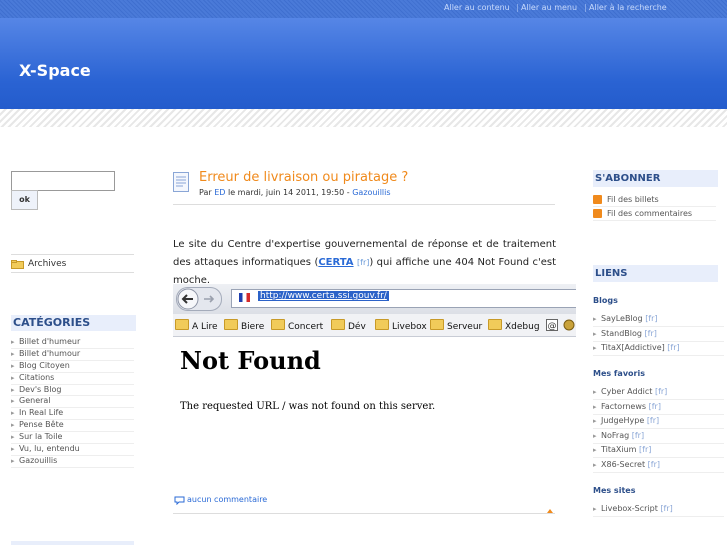  What do you see at coordinates (72, 438) in the screenshot?
I see `category-item: Sur la Toile` at bounding box center [72, 438].